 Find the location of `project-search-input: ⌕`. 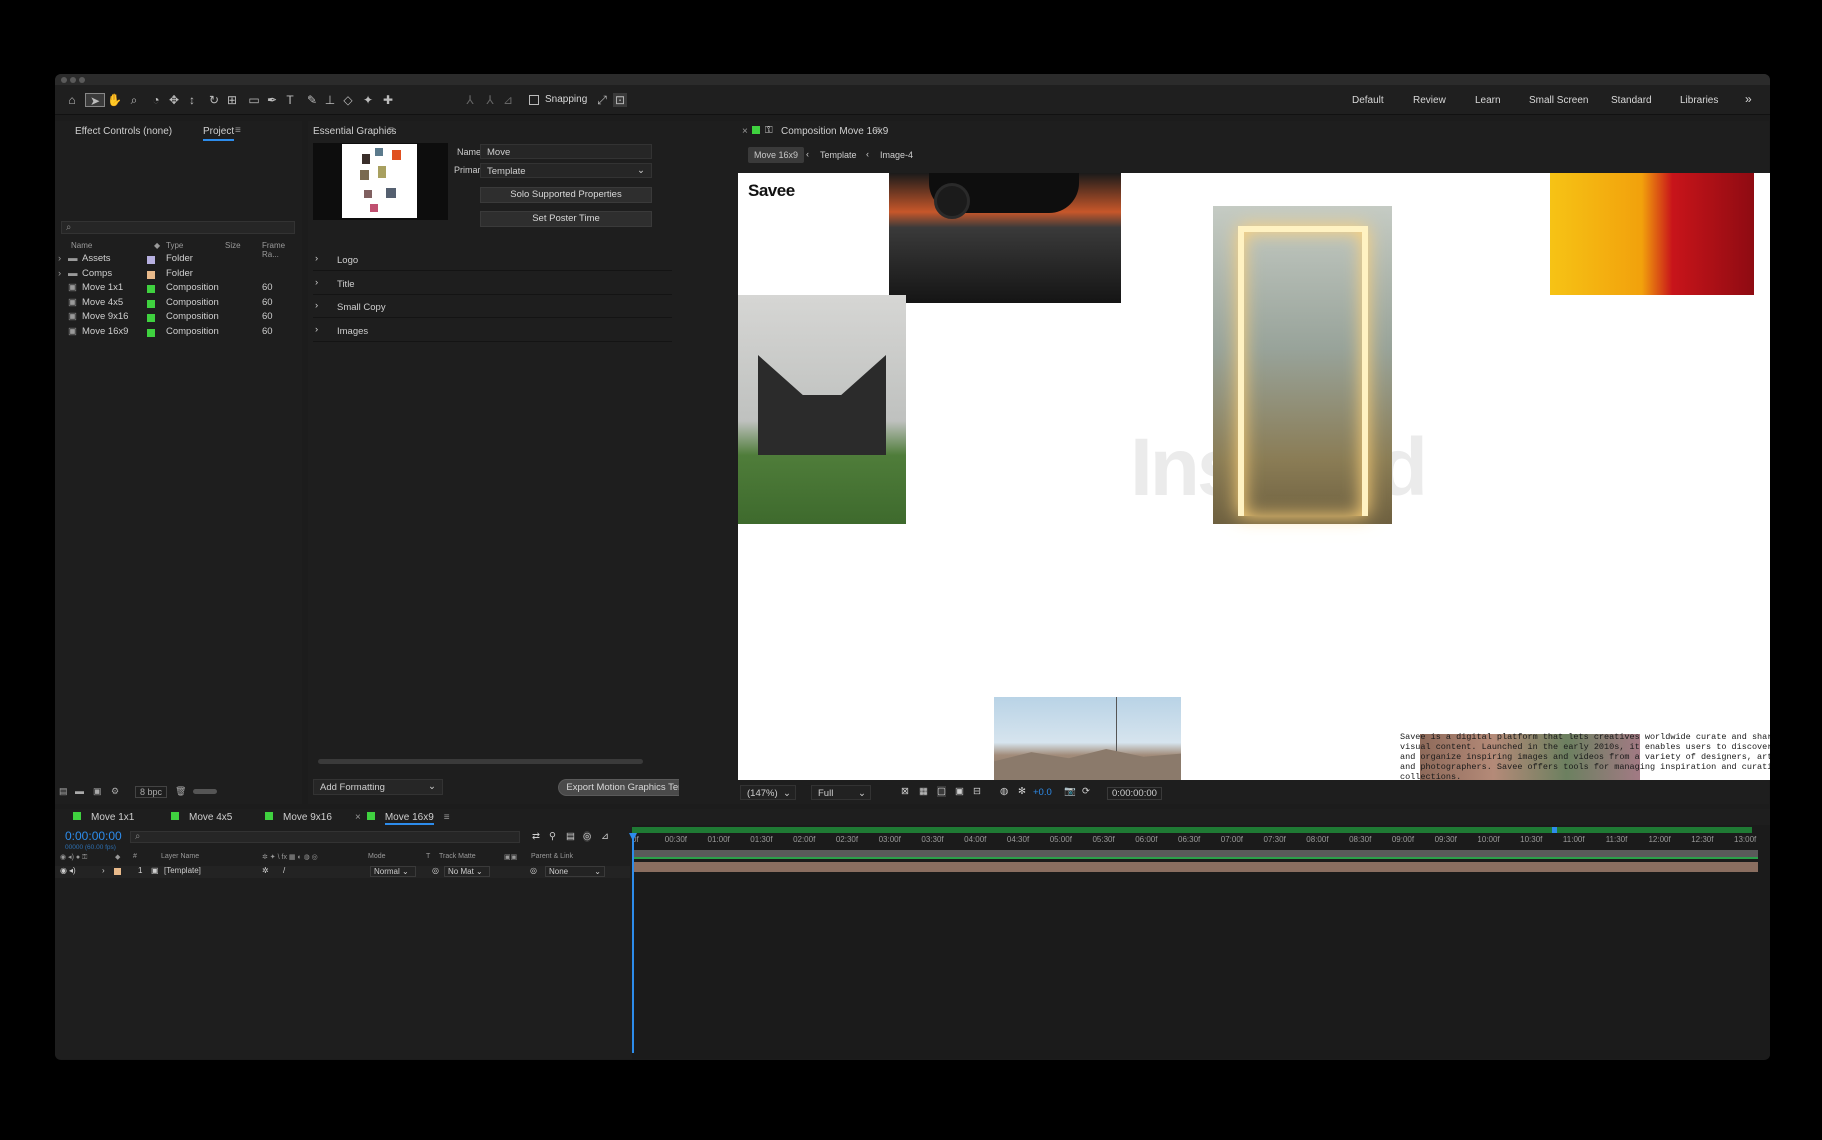

project-search-input: ⌕ is located at coordinates (178, 227).